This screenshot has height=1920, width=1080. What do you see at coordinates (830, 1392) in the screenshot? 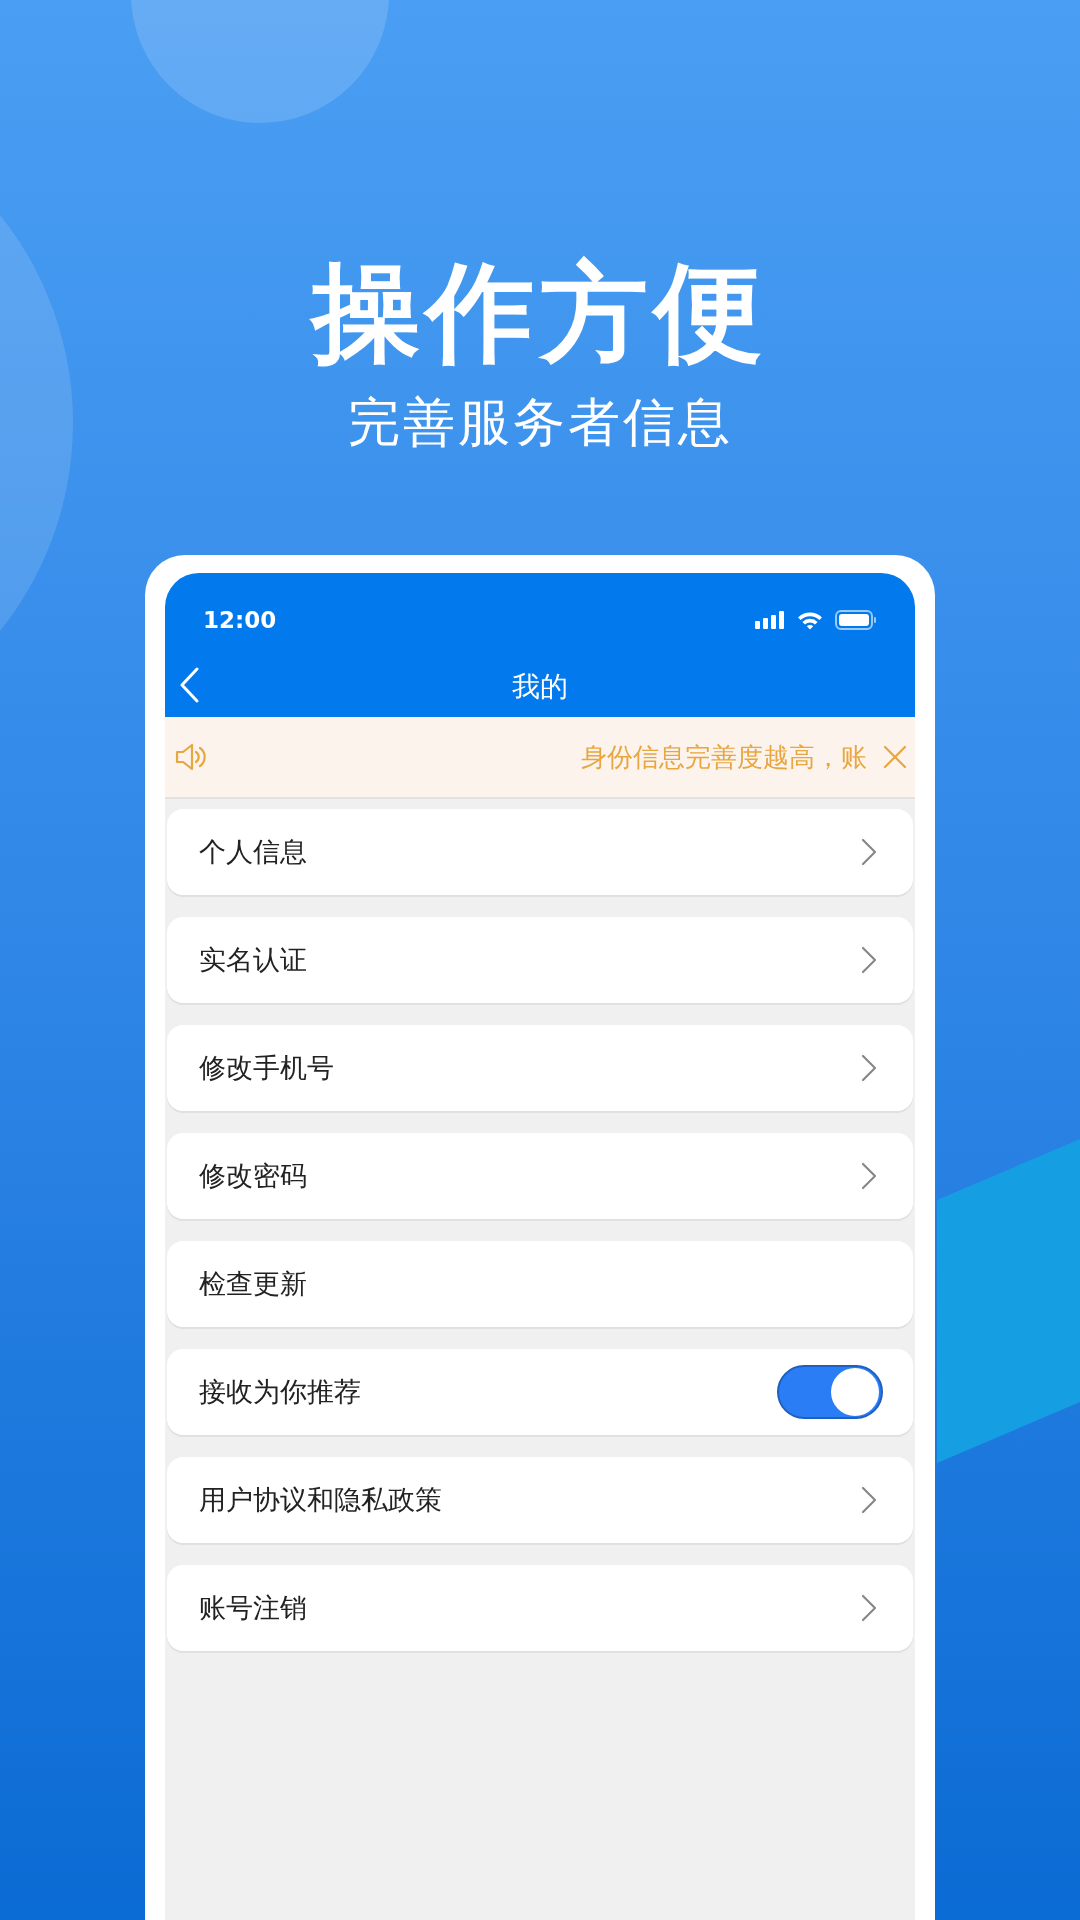
I see `toggle-switch` at bounding box center [830, 1392].